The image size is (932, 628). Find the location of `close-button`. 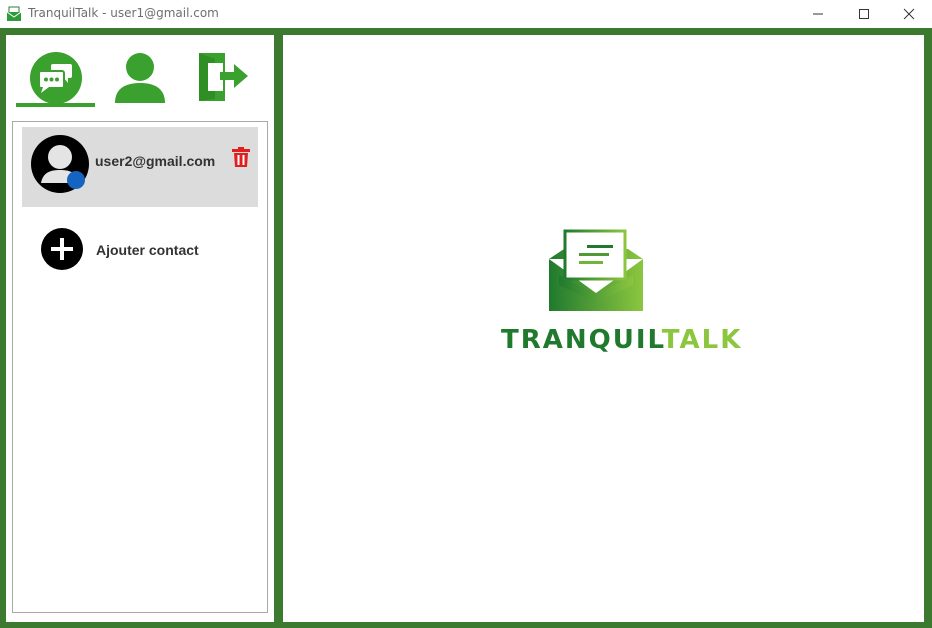

close-button is located at coordinates (909, 14).